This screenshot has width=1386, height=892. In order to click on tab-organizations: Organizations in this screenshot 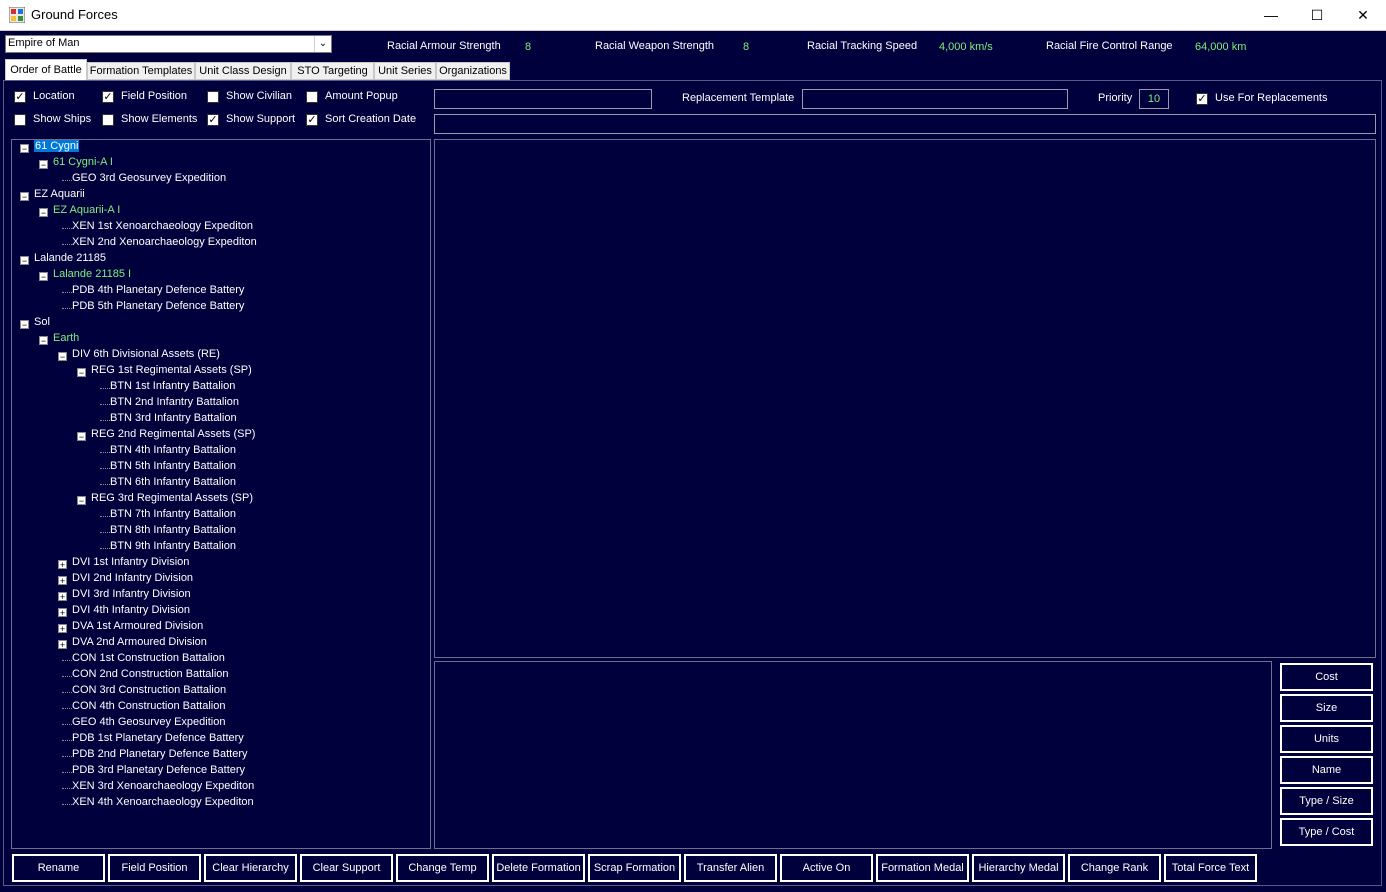, I will do `click(473, 71)`.